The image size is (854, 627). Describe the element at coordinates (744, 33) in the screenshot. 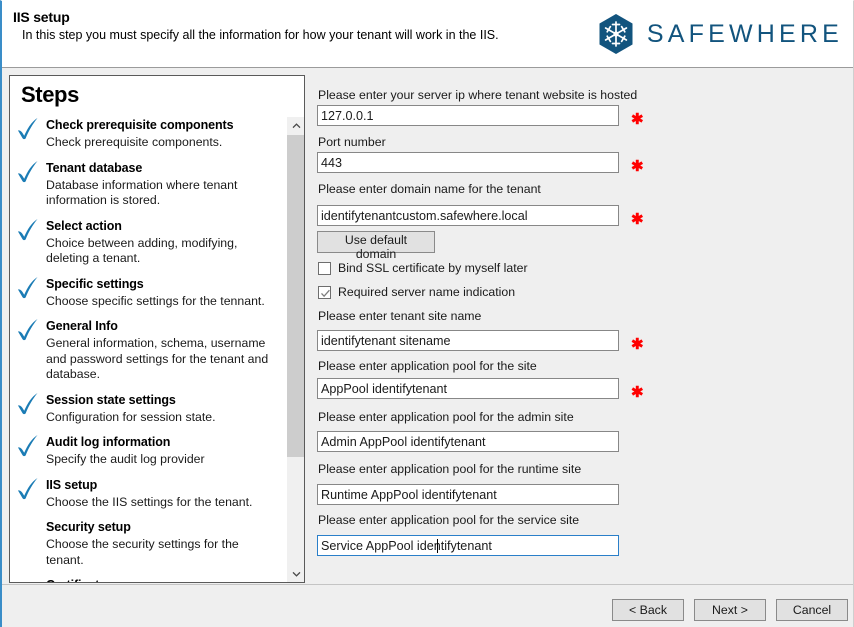

I see `brand-name: SAFEWHERE` at that location.